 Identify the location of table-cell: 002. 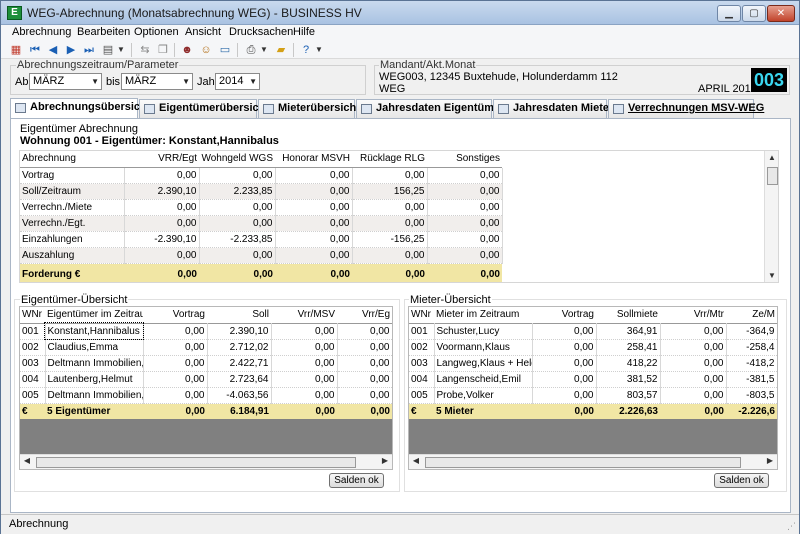
(33, 347).